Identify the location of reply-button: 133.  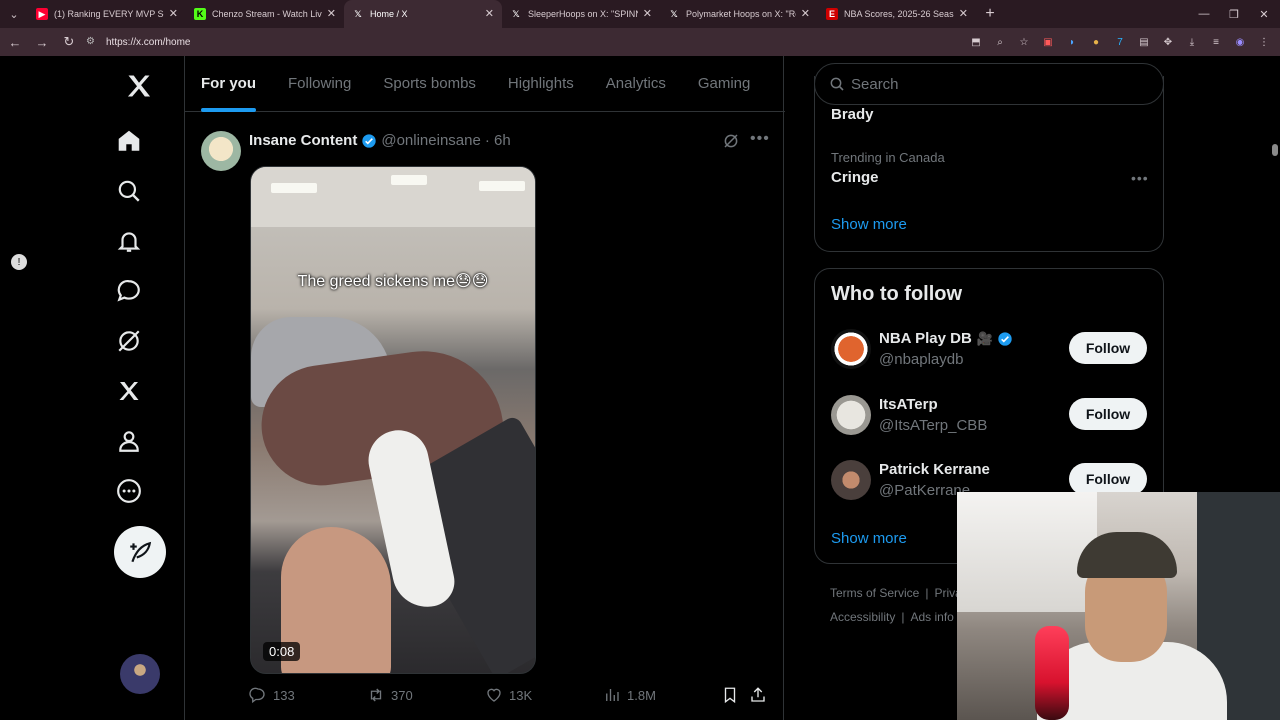
(272, 695).